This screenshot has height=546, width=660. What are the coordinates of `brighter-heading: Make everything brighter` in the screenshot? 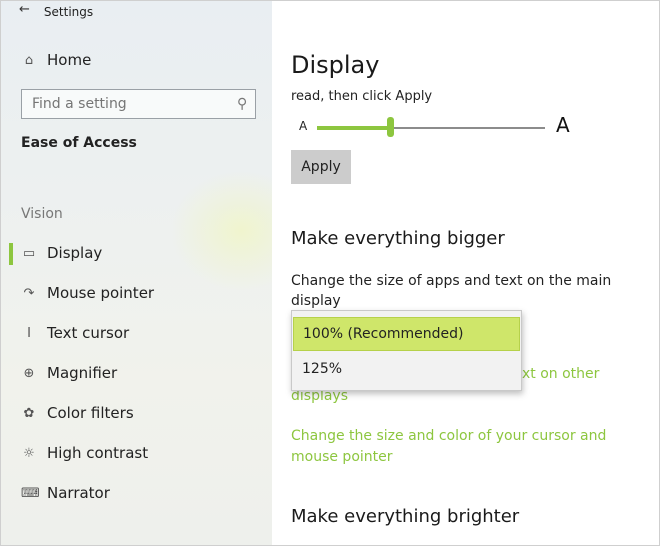 It's located at (405, 516).